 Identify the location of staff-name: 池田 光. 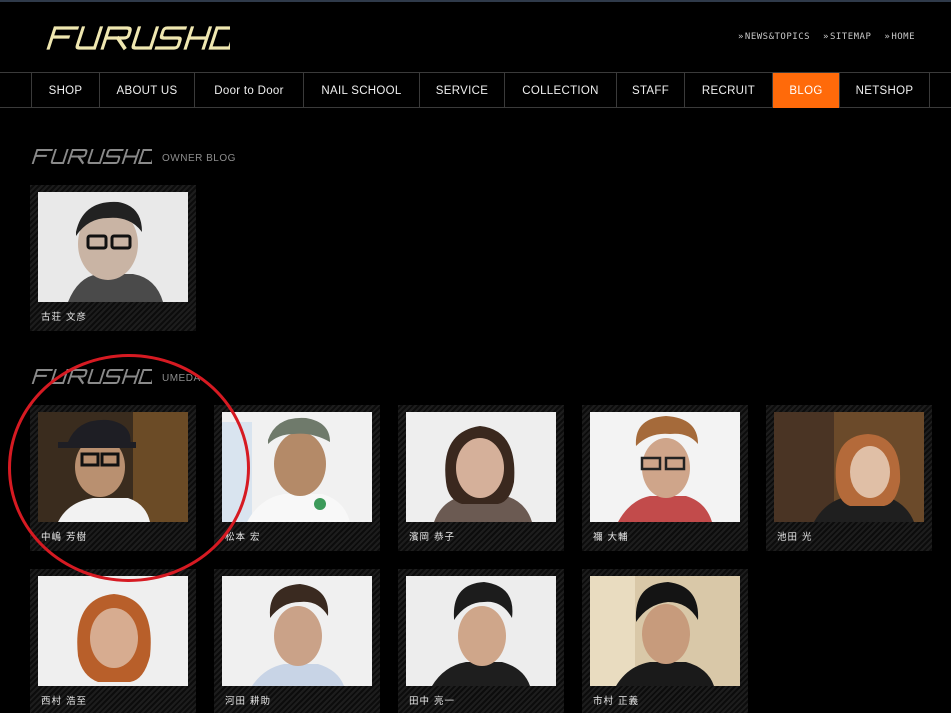
(795, 537).